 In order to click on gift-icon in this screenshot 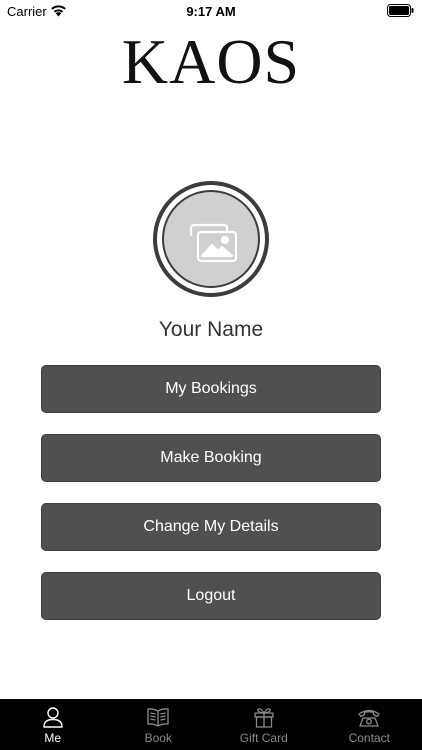, I will do `click(264, 718)`.